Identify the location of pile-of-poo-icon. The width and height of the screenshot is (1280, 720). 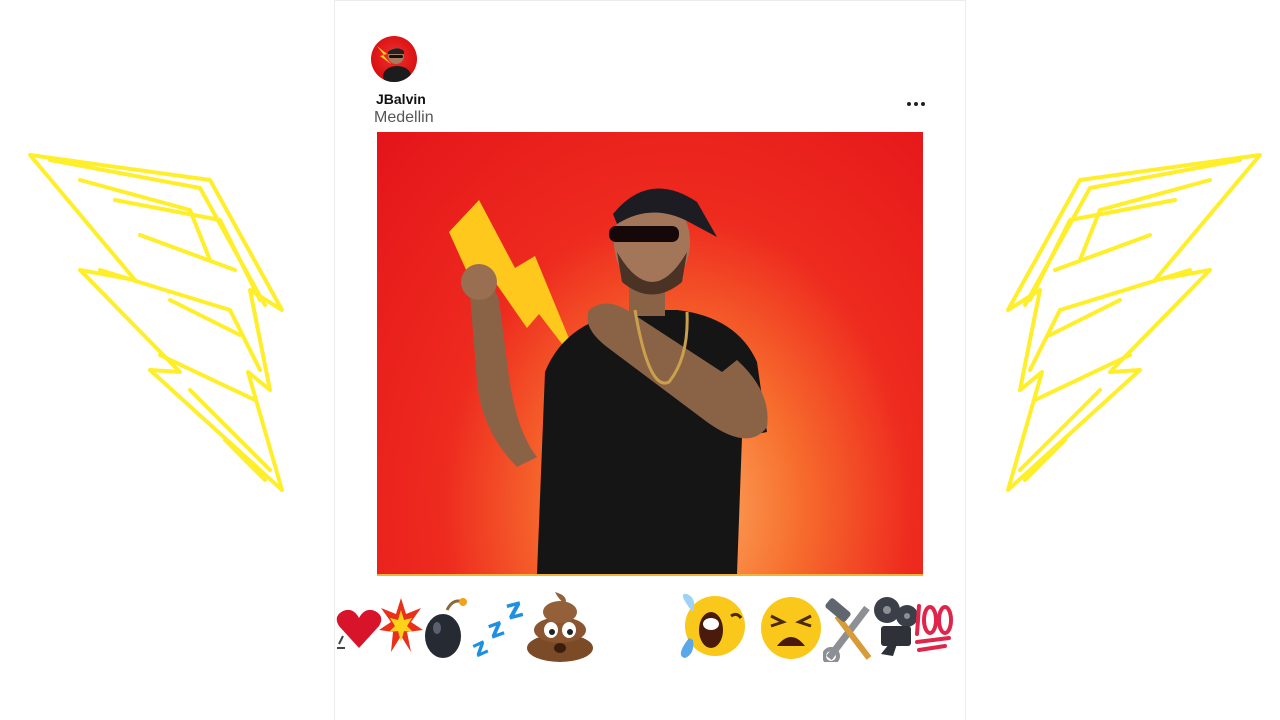
(560, 627).